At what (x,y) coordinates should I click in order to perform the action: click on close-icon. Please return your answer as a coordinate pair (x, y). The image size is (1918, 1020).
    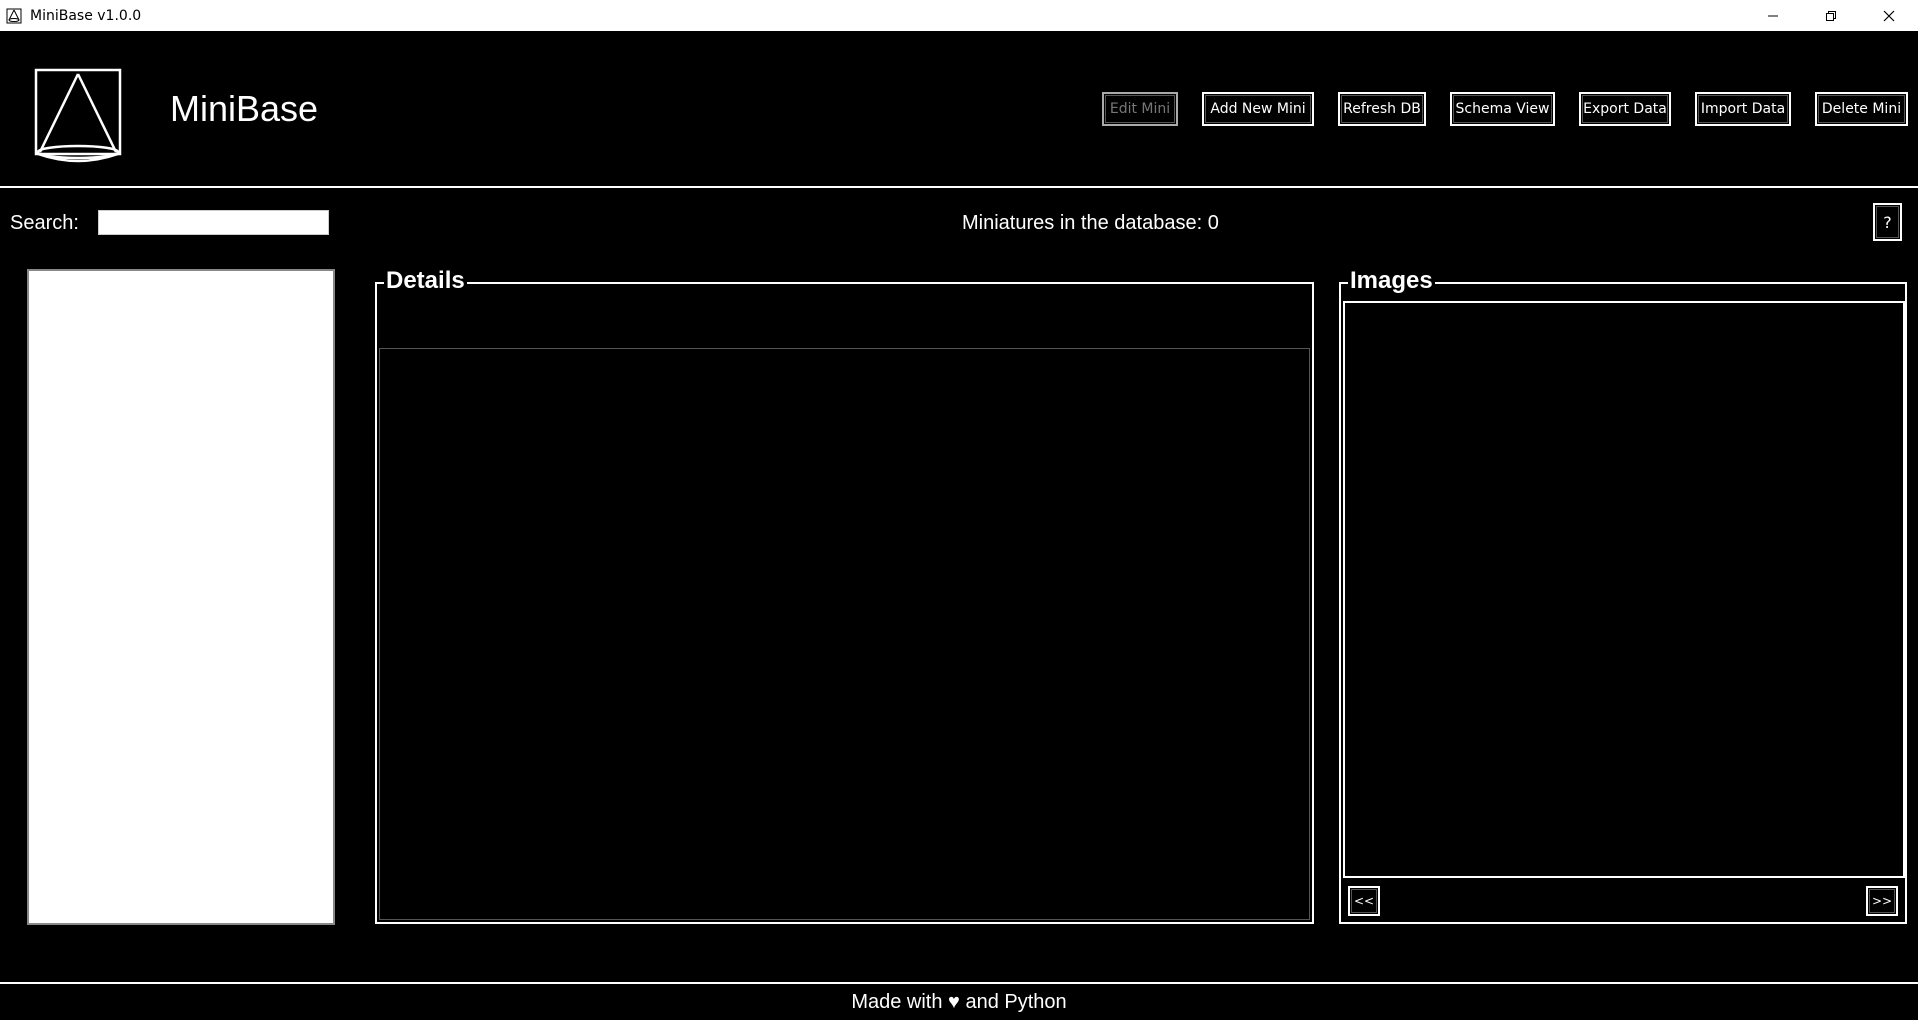
    Looking at the image, I should click on (1889, 15).